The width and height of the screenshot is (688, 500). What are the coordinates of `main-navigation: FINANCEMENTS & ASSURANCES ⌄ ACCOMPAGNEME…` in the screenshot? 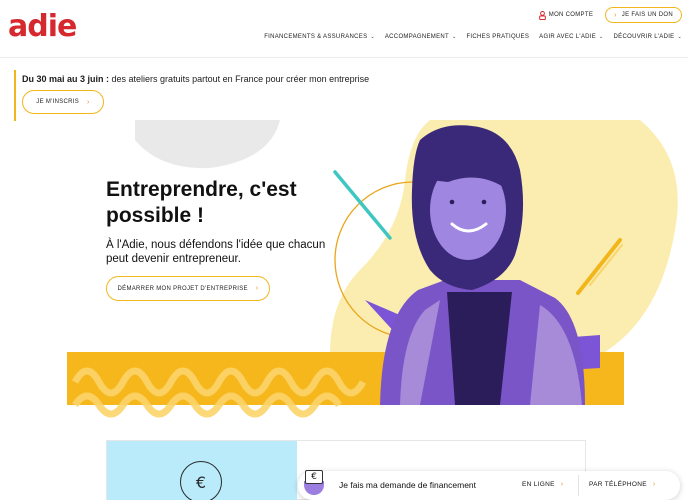 It's located at (473, 37).